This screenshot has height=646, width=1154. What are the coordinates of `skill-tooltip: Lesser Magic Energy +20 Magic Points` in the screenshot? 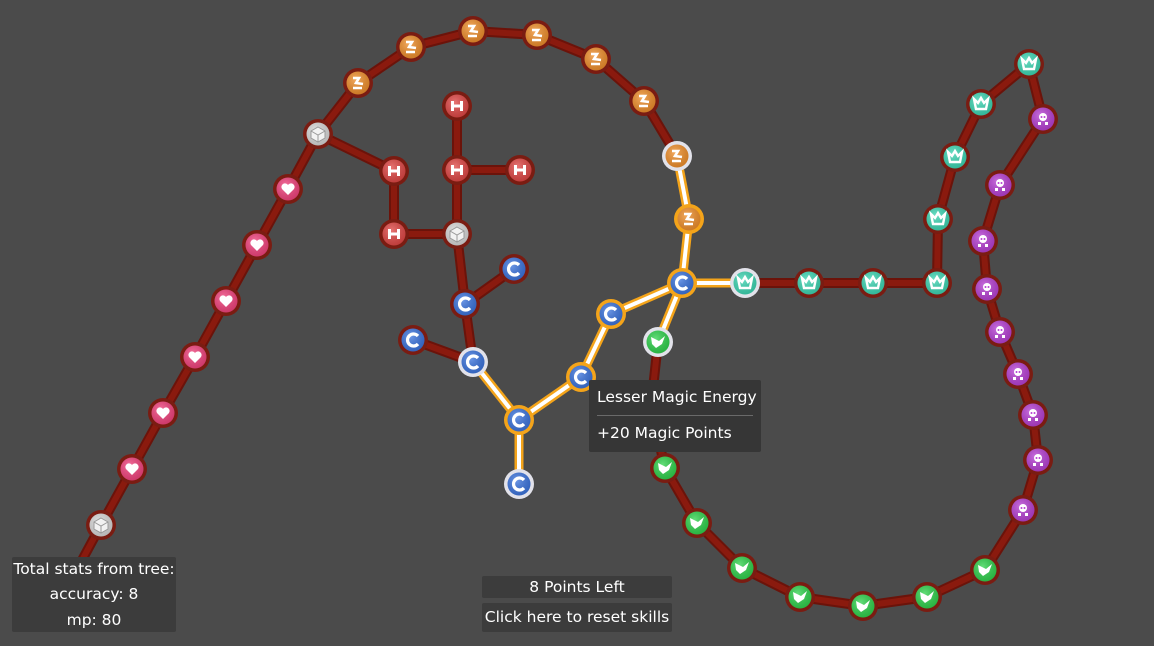 It's located at (675, 416).